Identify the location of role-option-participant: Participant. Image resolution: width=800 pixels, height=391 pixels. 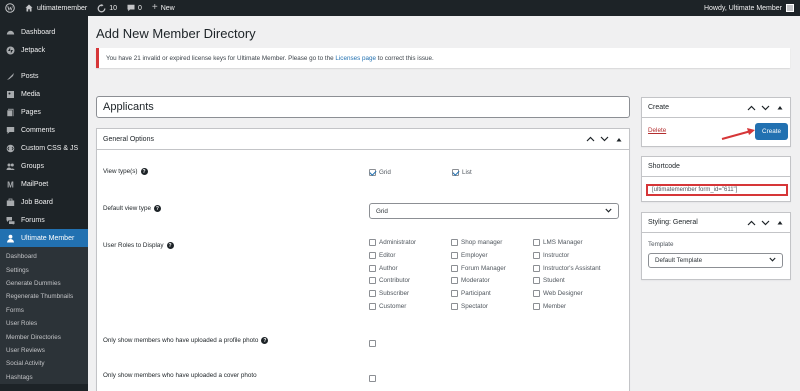
(471, 294).